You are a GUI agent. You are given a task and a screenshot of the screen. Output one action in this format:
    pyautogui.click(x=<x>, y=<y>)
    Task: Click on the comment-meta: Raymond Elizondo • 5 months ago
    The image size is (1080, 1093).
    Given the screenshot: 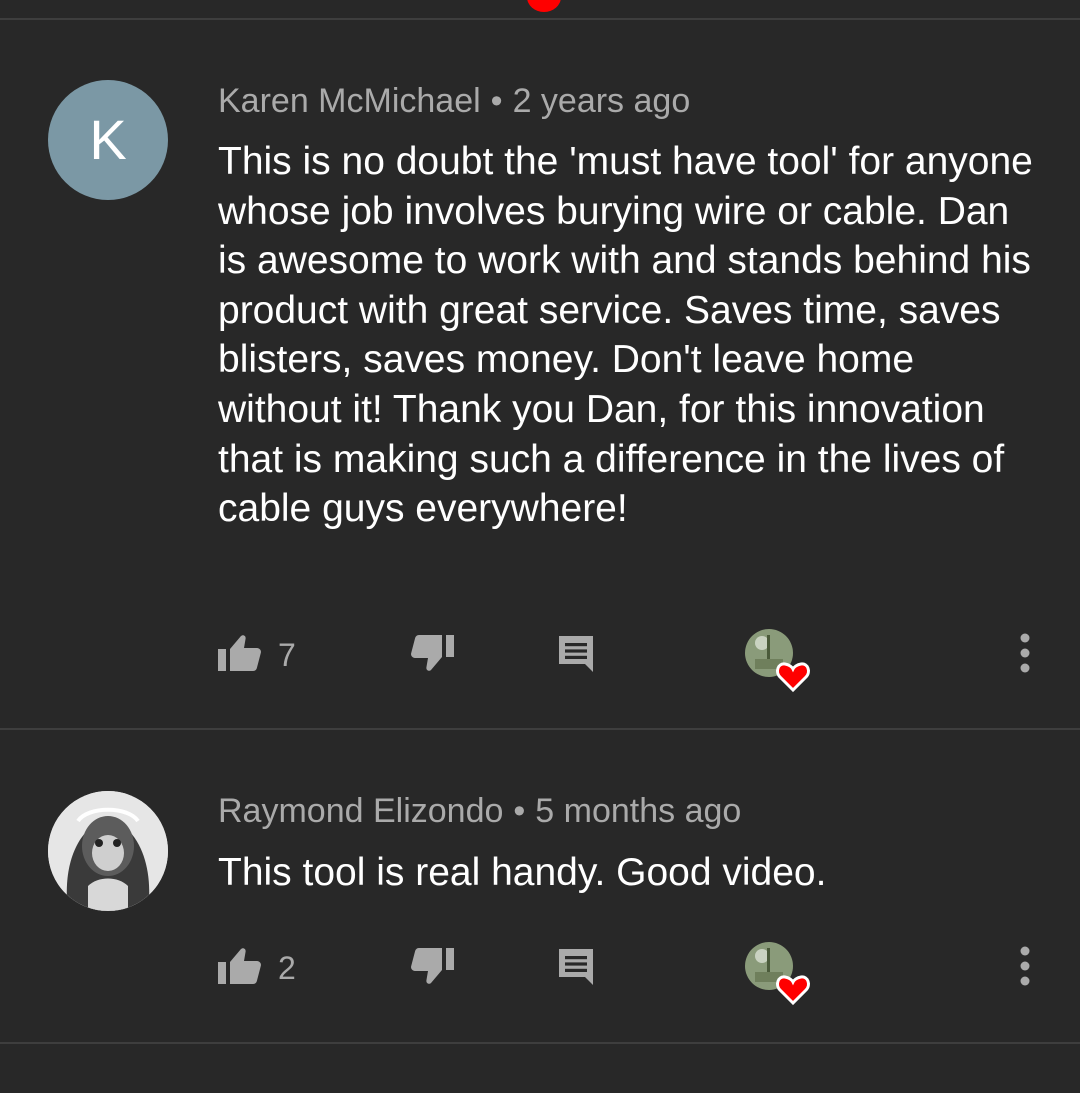 What is the action you would take?
    pyautogui.click(x=479, y=811)
    